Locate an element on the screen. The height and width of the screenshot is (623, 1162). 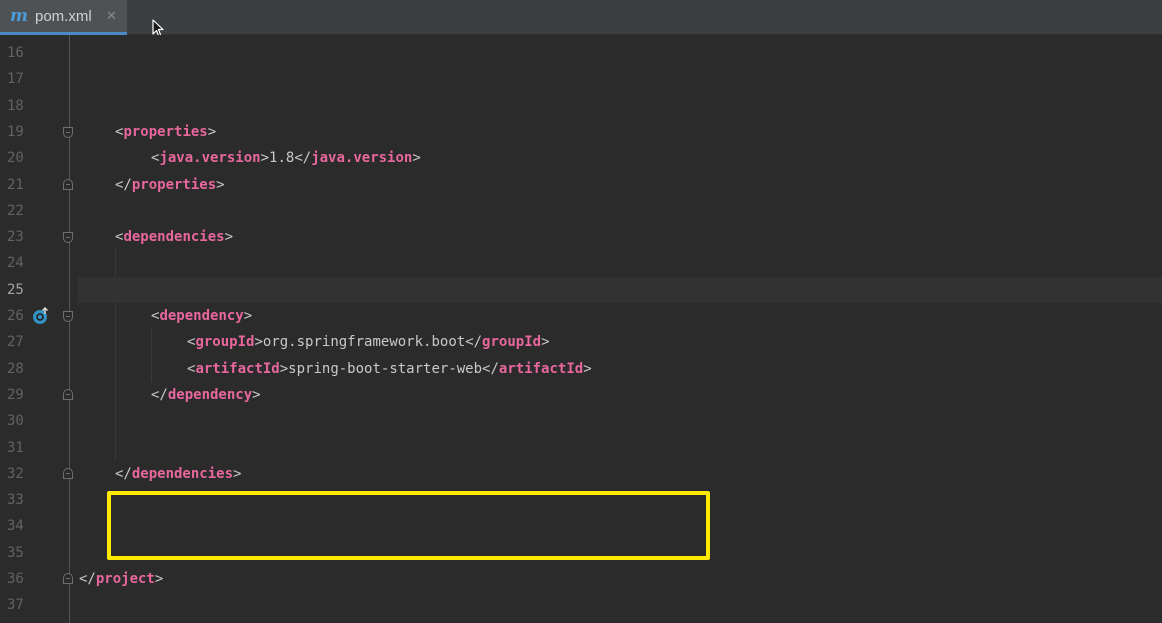
xml-value: 1.8 is located at coordinates (282, 158).